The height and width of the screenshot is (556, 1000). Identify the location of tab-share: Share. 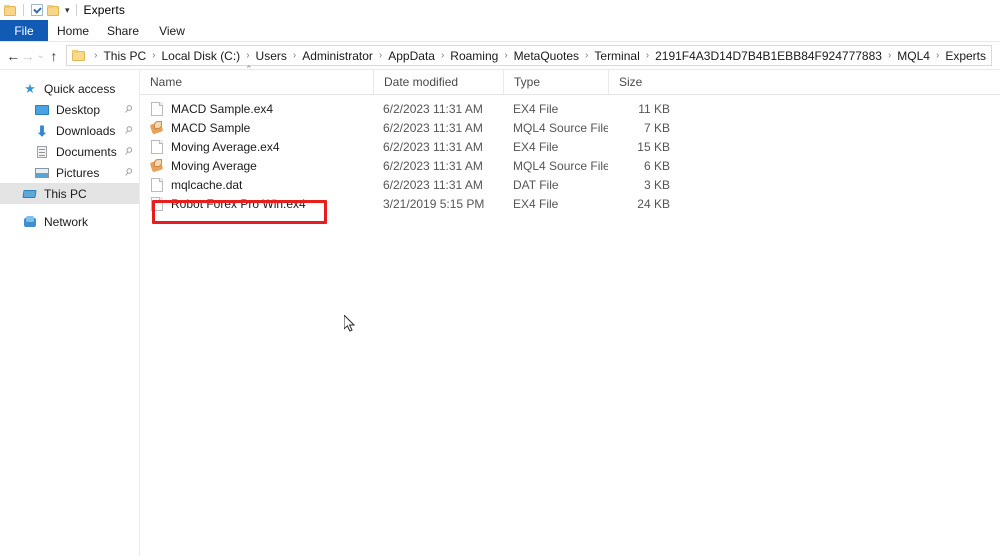
(123, 30).